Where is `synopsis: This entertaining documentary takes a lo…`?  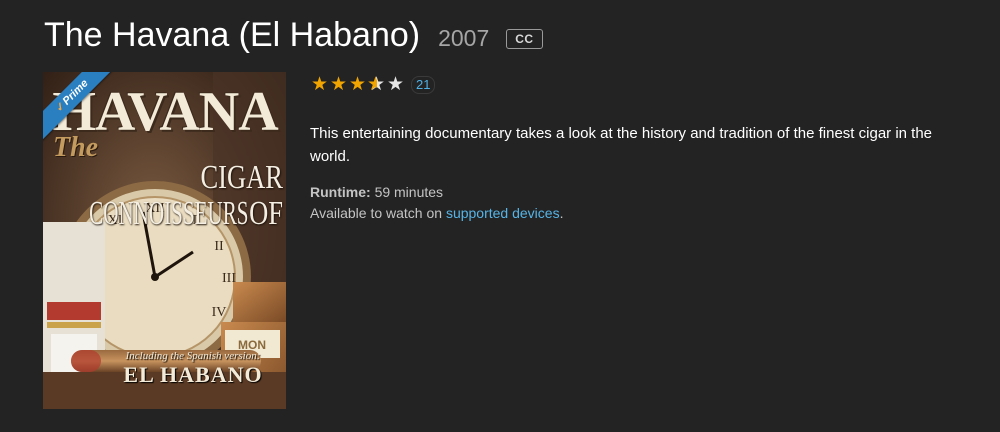 synopsis: This entertaining documentary takes a lo… is located at coordinates (621, 145).